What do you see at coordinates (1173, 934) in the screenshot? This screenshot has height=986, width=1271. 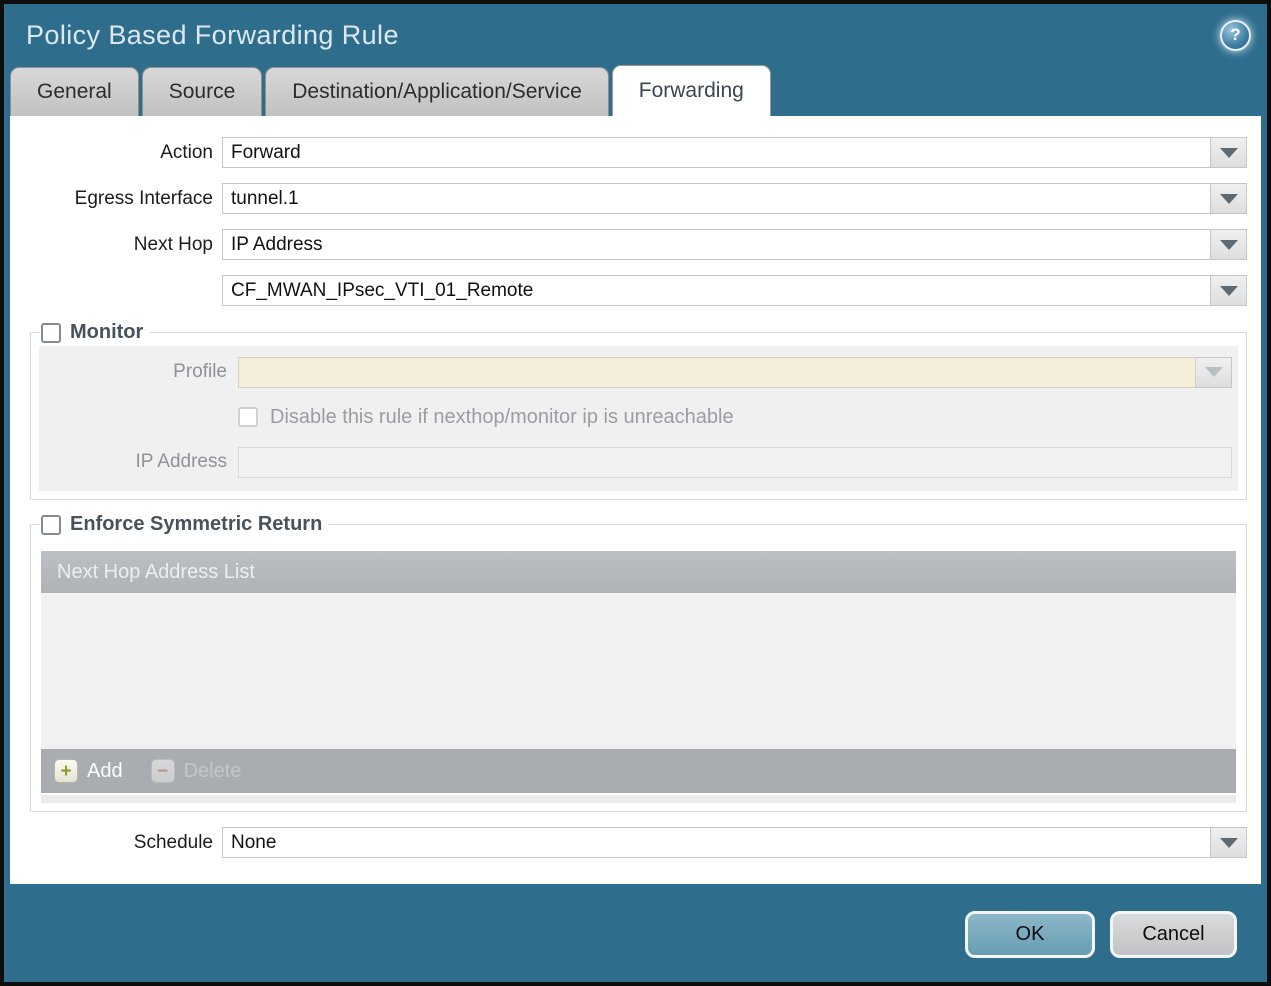 I see `cancel-button: Cancel` at bounding box center [1173, 934].